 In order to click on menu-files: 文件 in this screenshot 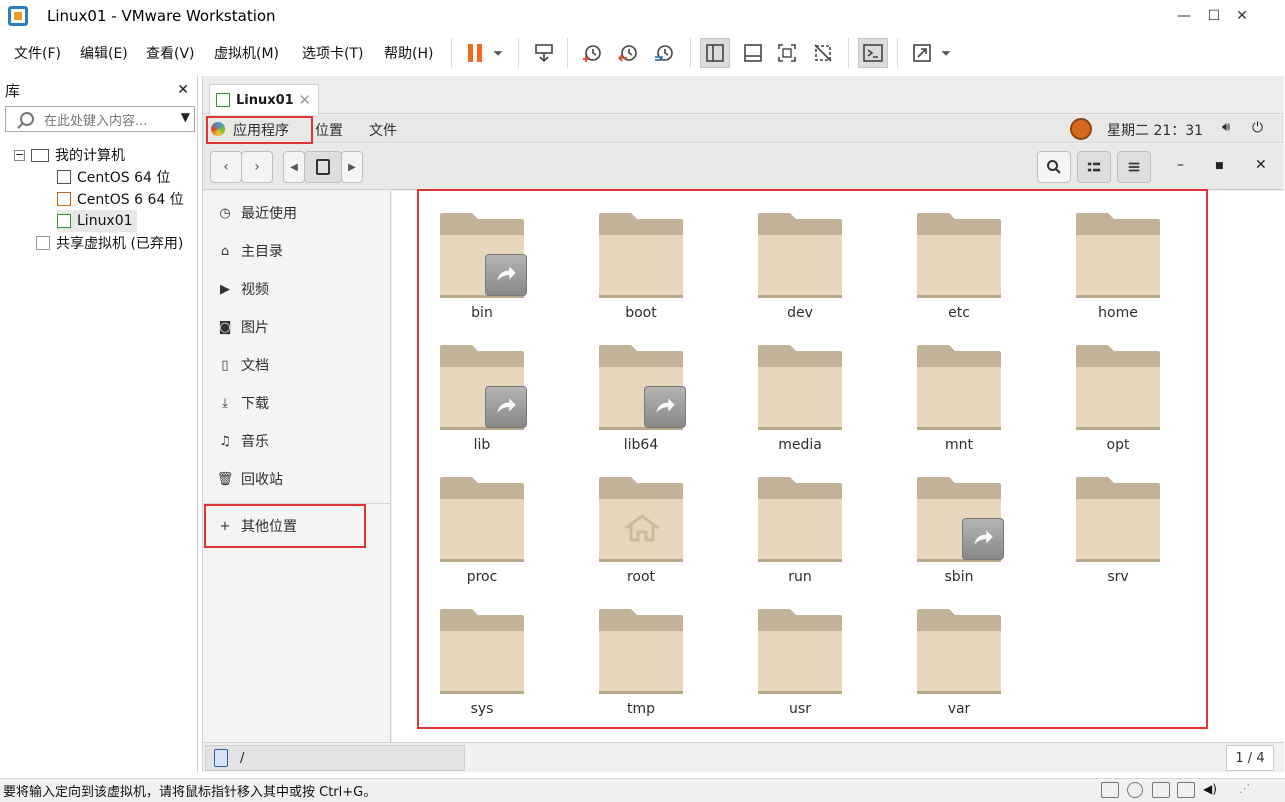, I will do `click(383, 130)`.